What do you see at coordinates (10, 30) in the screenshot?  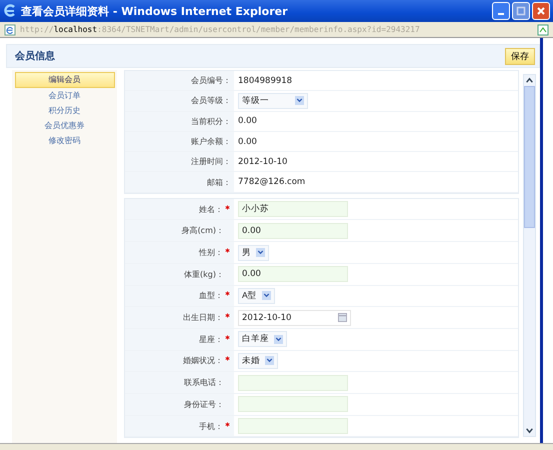 I see `page-icon` at bounding box center [10, 30].